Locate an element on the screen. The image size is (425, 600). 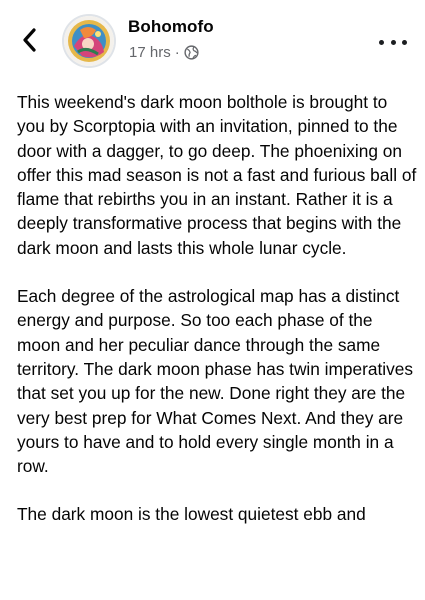
more-options-icon is located at coordinates (381, 42).